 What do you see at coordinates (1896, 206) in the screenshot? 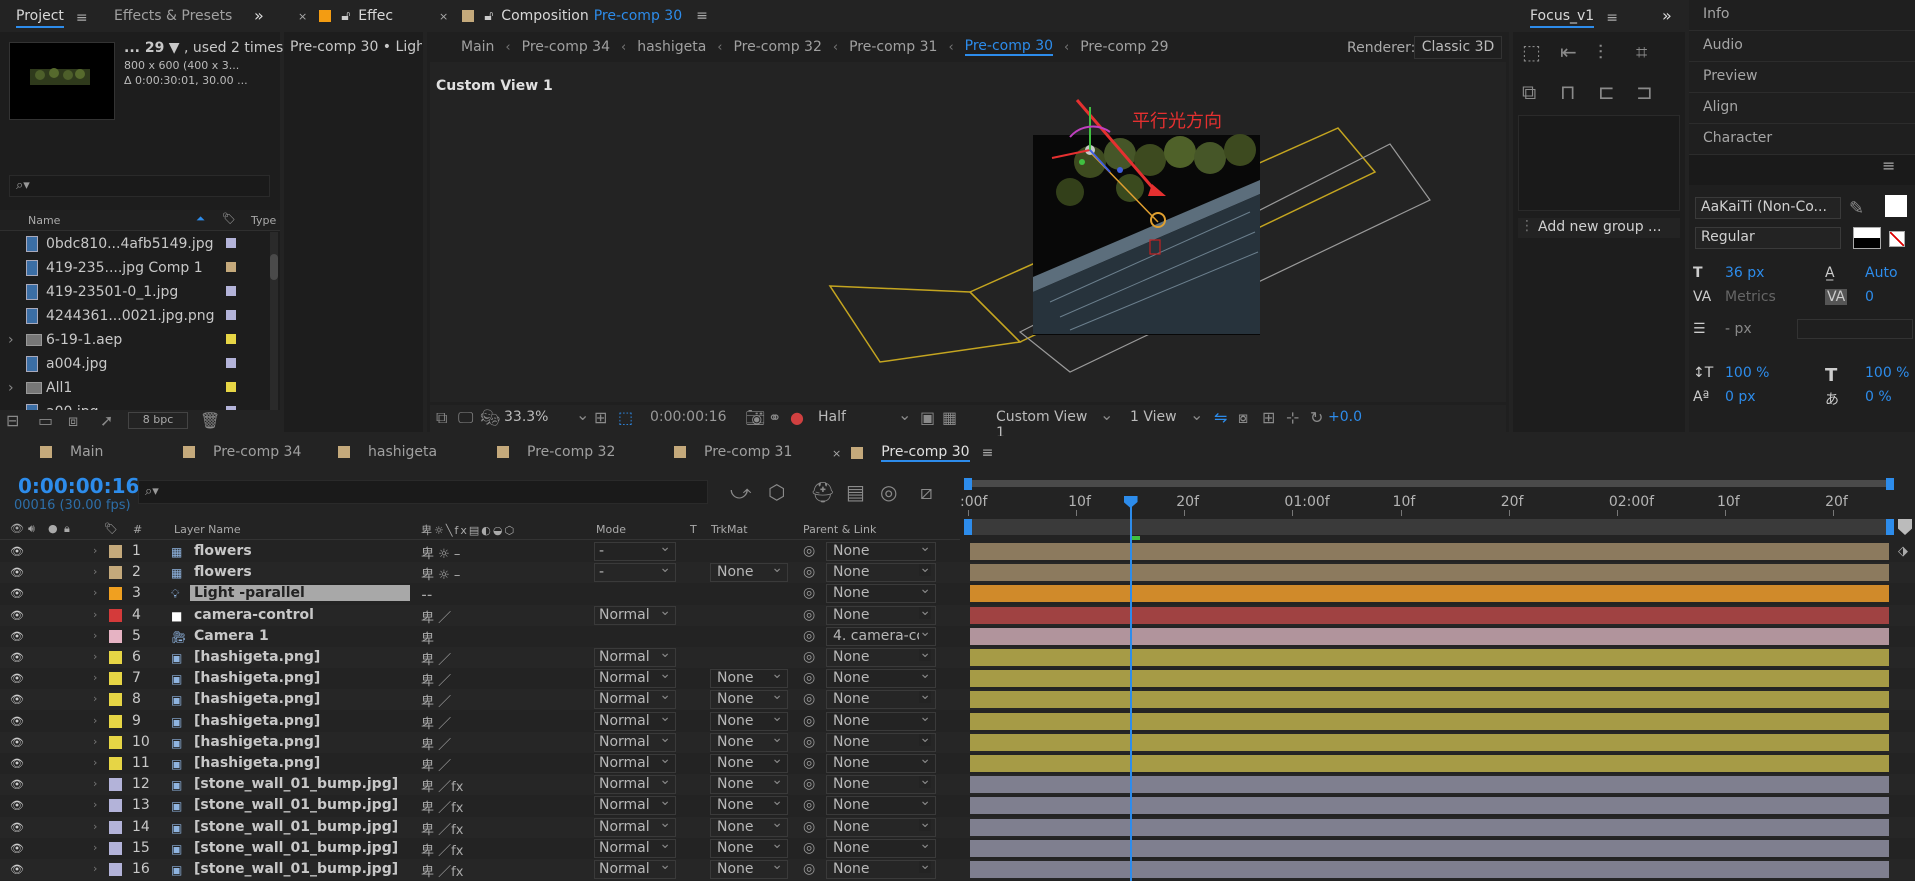
I see `fill-color-swatch` at bounding box center [1896, 206].